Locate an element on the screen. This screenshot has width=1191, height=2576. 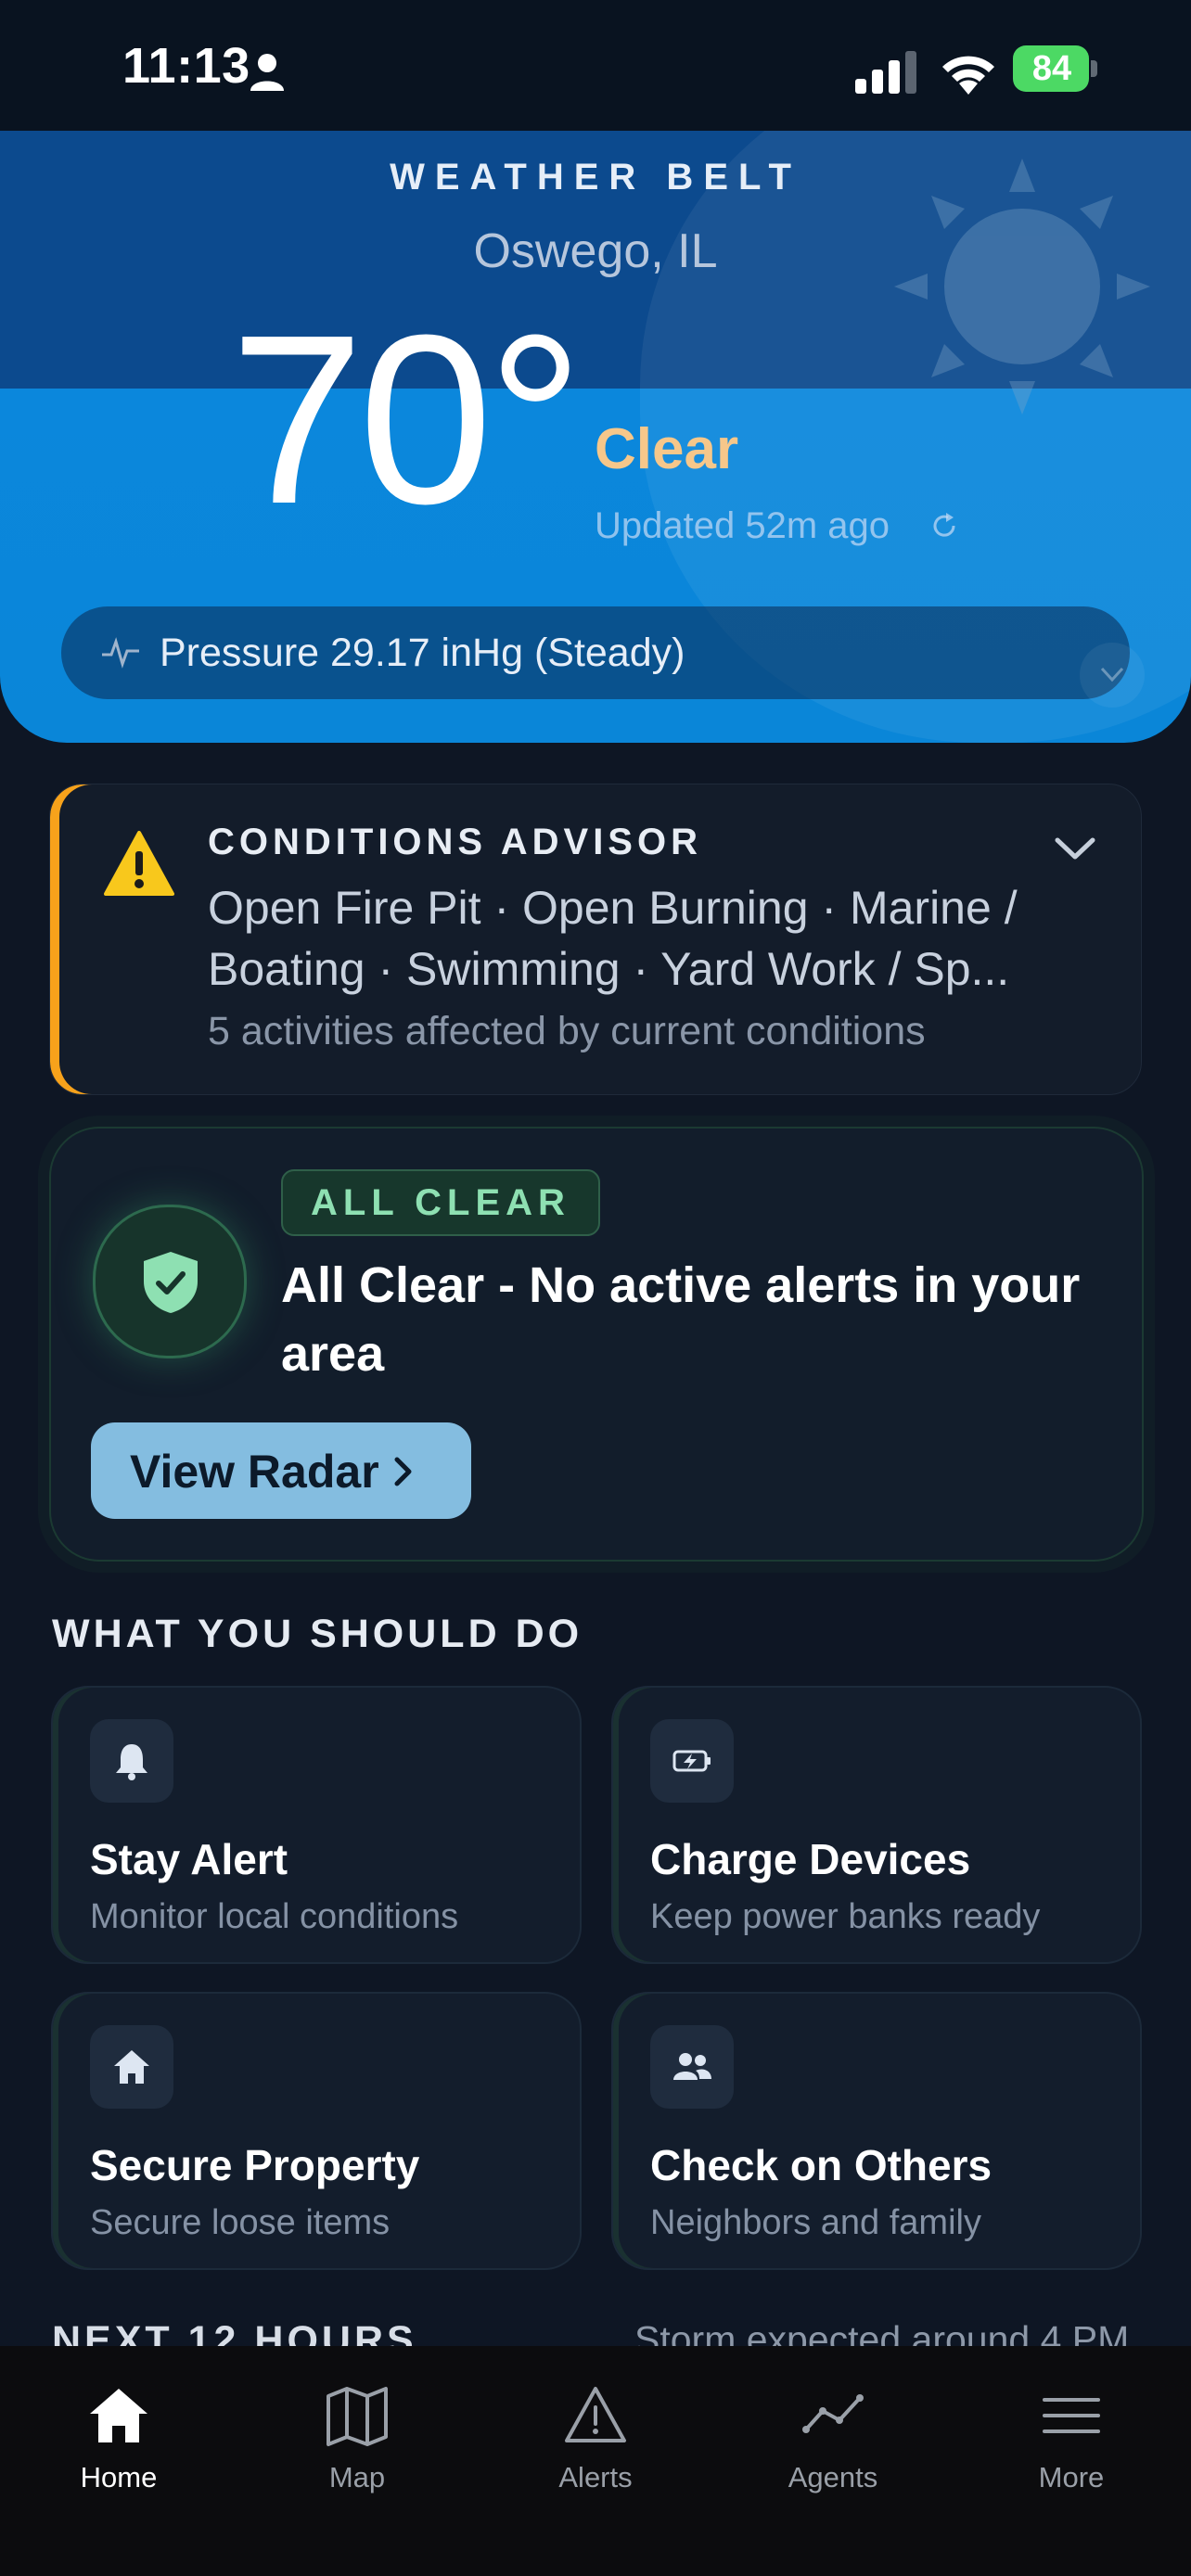
status-time: 11:13 is located at coordinates (186, 66).